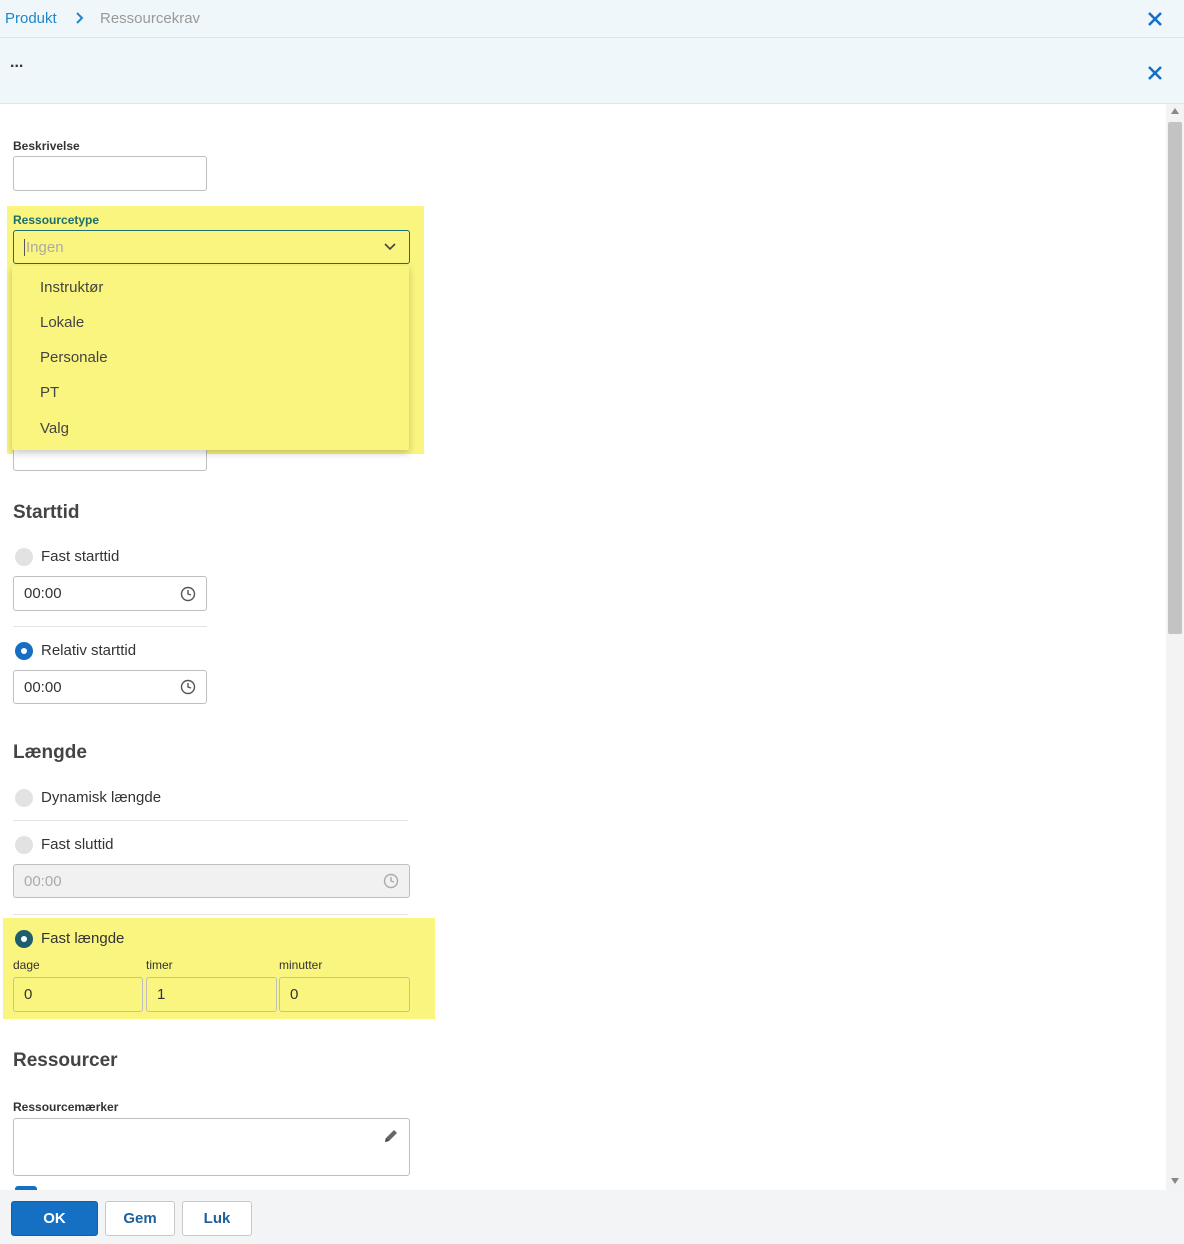  I want to click on dage-label: dage, so click(26, 965).